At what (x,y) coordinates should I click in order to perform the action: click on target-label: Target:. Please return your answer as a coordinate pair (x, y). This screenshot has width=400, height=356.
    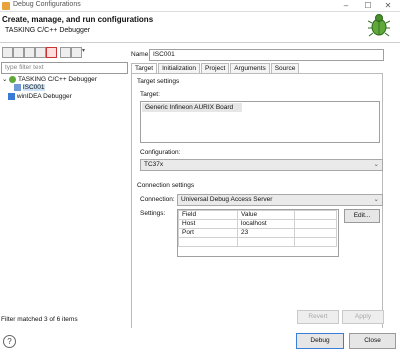
    Looking at the image, I should click on (150, 94).